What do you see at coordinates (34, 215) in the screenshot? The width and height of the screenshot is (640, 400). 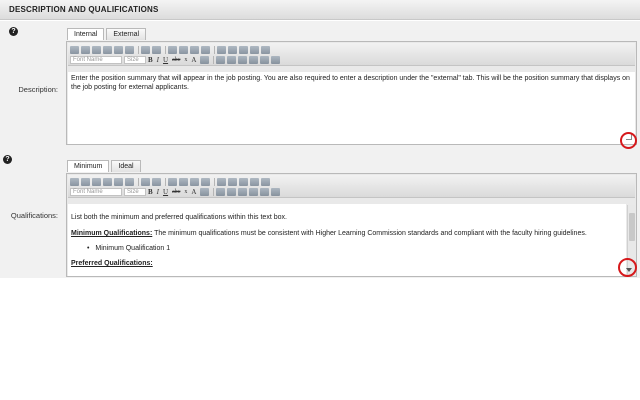 I see `qualifications-label: Qualifications:` at bounding box center [34, 215].